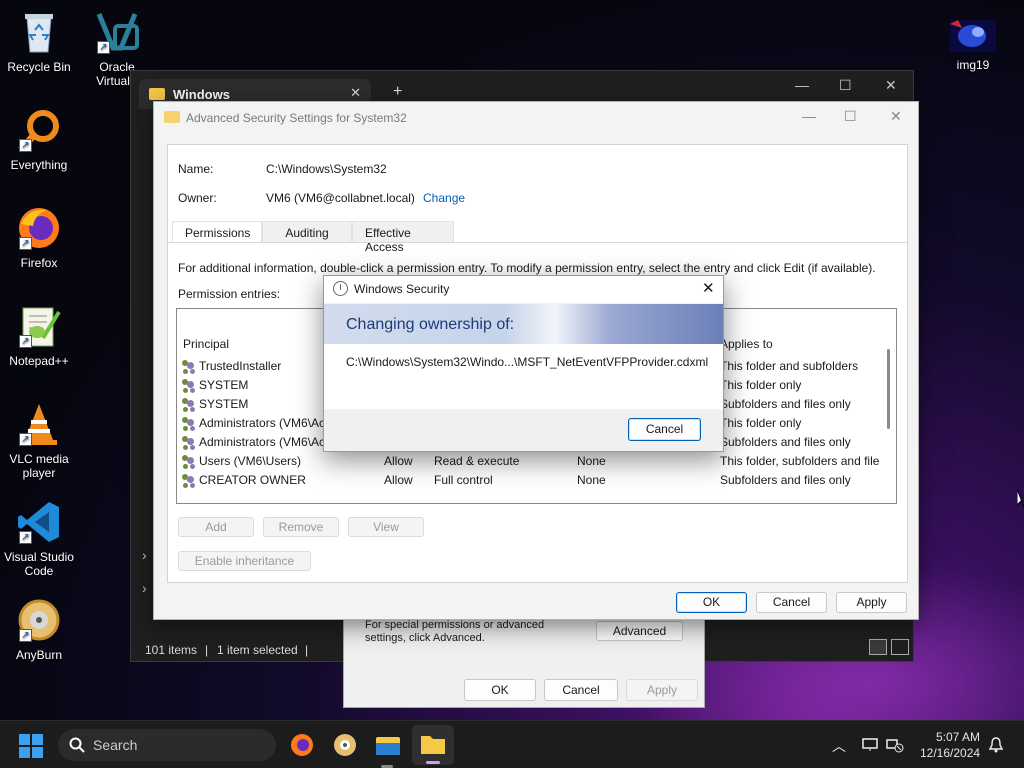 This screenshot has width=1024, height=768. Describe the element at coordinates (500, 690) in the screenshot. I see `properties-ok-button: OK` at that location.